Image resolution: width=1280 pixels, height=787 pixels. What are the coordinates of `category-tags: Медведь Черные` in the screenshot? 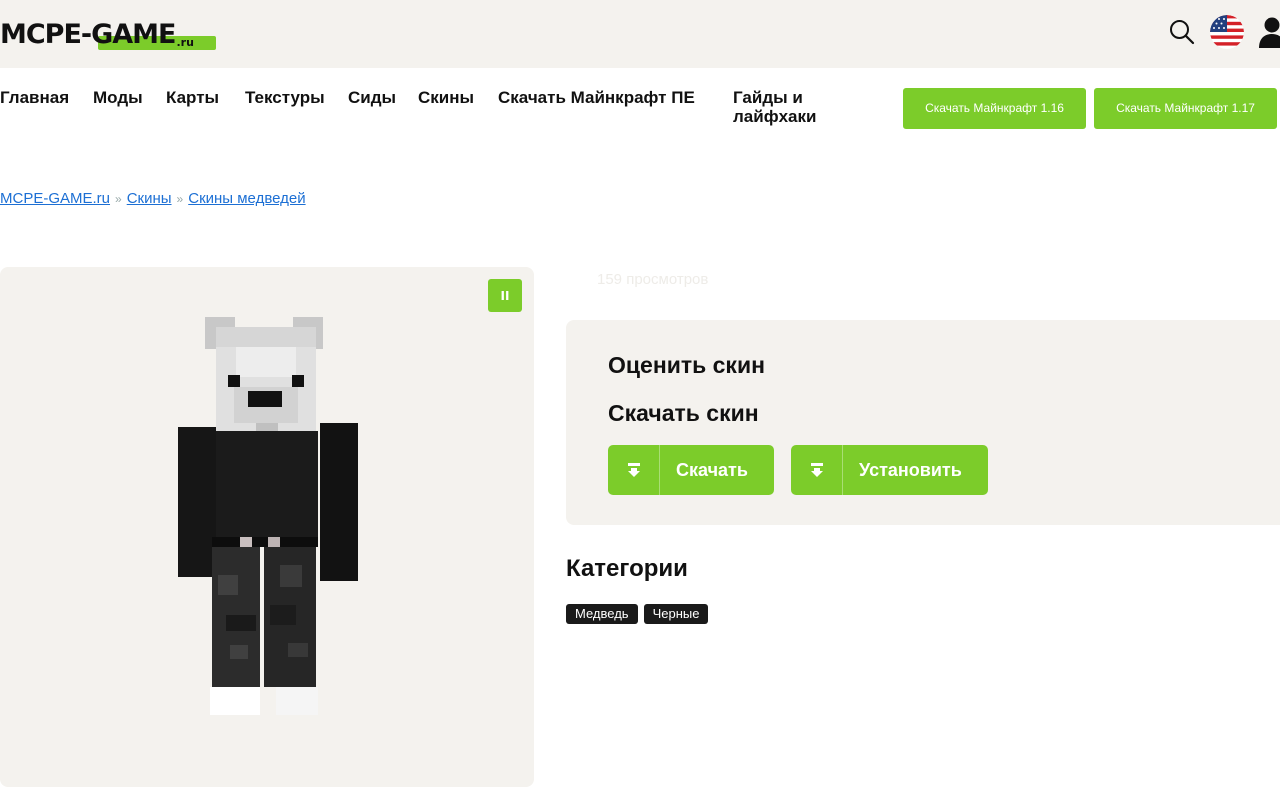 It's located at (637, 614).